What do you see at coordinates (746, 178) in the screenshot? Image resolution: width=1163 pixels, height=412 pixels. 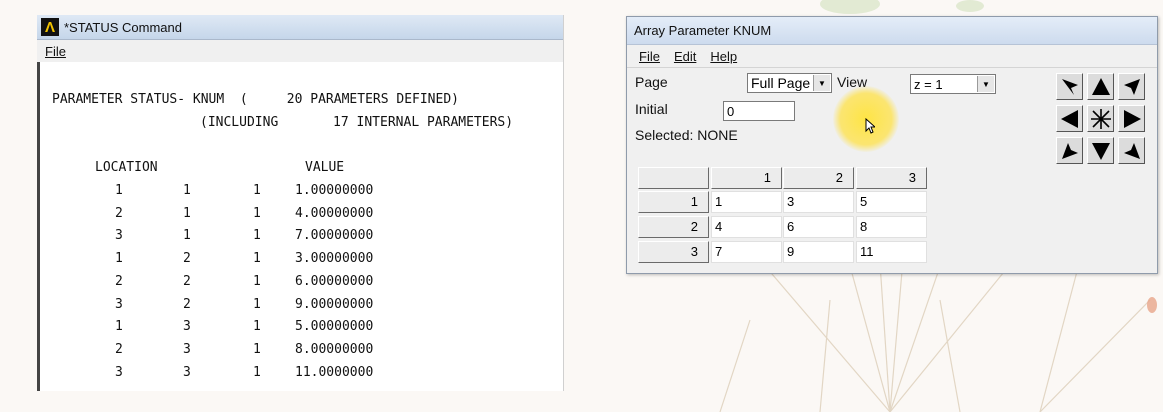 I see `grid-col-header: 1` at bounding box center [746, 178].